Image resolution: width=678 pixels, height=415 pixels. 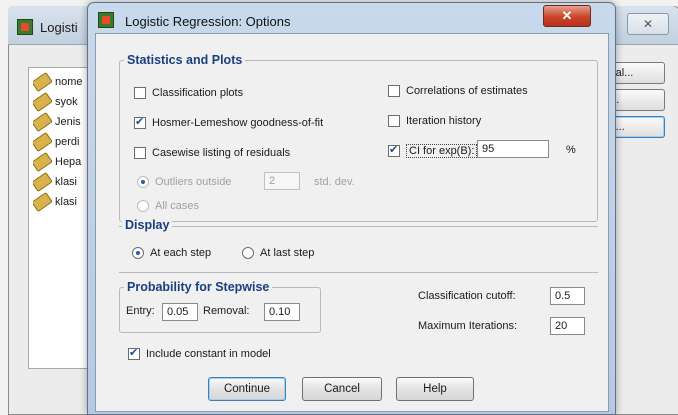 I want to click on classification-cutoff-label: Classification cutoff:, so click(x=467, y=296).